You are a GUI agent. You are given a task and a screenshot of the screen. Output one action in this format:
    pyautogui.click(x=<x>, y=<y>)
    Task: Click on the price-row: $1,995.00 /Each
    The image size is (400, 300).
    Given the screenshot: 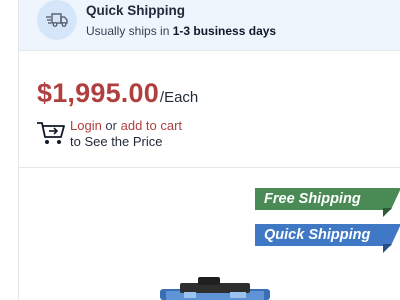 What is the action you would take?
    pyautogui.click(x=117, y=93)
    